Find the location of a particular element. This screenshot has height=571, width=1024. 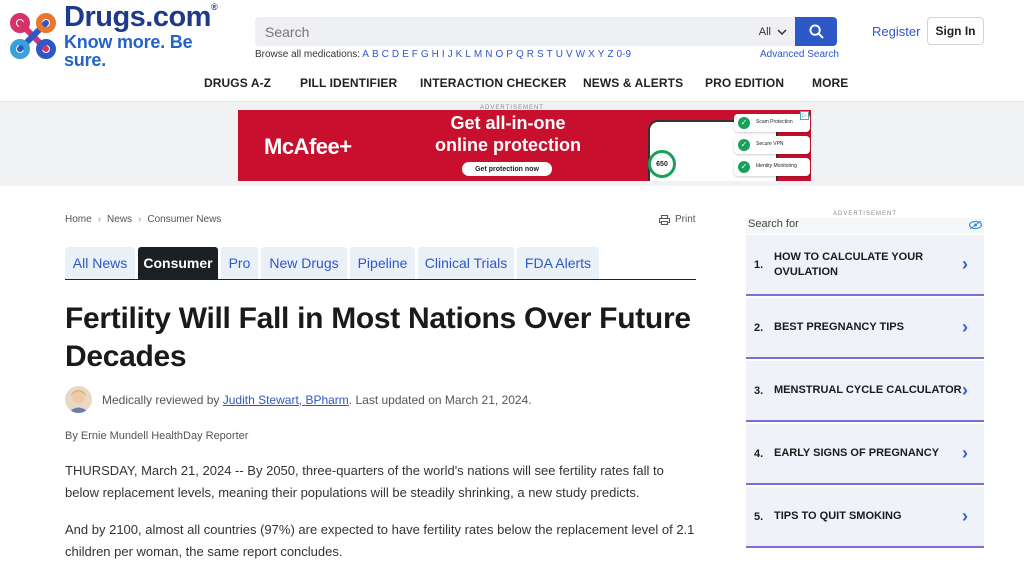

nav-more: MORE is located at coordinates (830, 83).